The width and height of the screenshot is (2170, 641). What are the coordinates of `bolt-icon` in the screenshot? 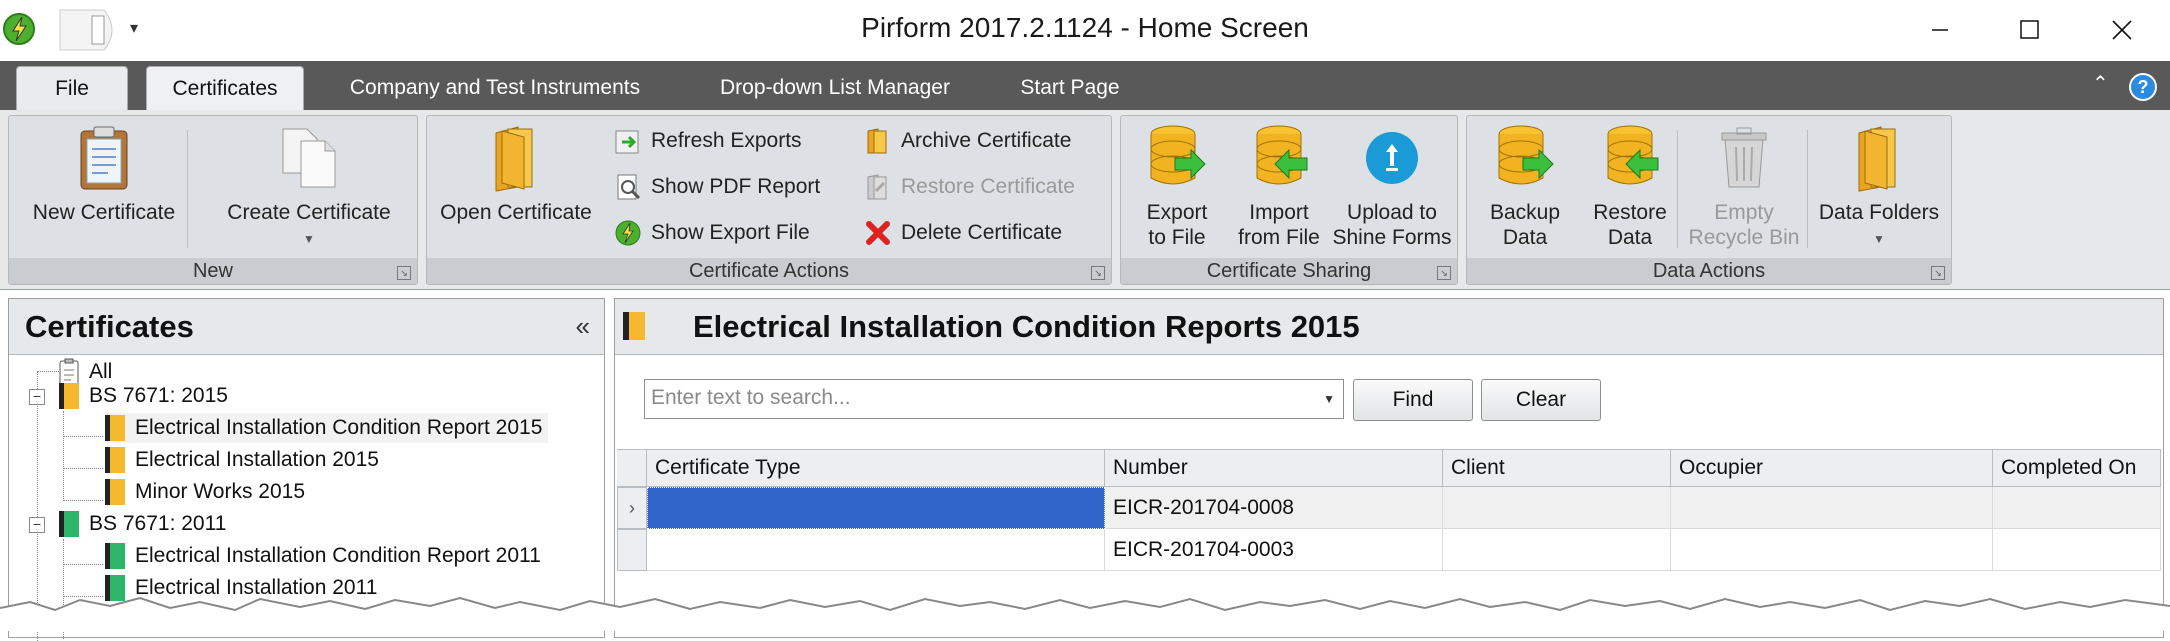 It's located at (628, 233).